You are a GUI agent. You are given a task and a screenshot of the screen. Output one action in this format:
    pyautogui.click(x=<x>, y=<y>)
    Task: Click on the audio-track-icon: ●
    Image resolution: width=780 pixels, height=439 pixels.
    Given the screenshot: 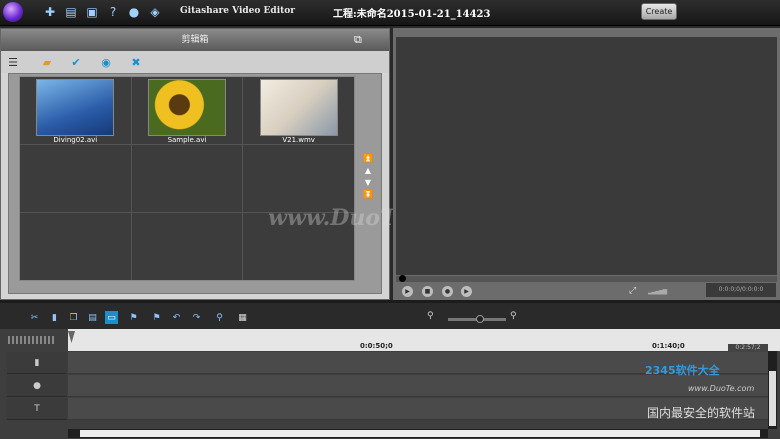 What is the action you would take?
    pyautogui.click(x=37, y=386)
    